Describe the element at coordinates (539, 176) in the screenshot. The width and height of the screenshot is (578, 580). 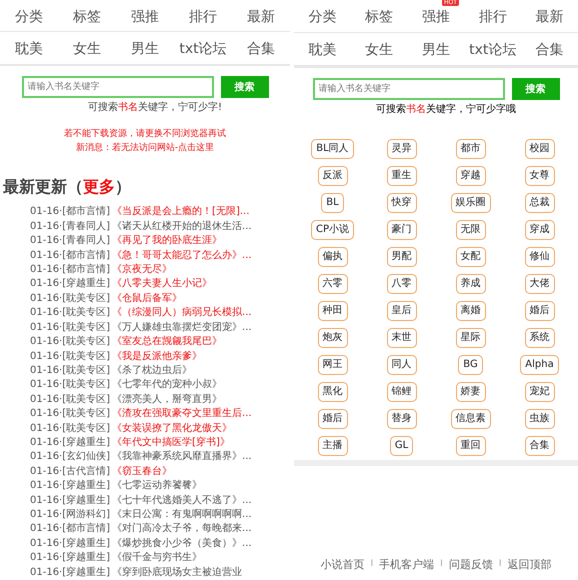
I see `tag-button: 女尊` at that location.